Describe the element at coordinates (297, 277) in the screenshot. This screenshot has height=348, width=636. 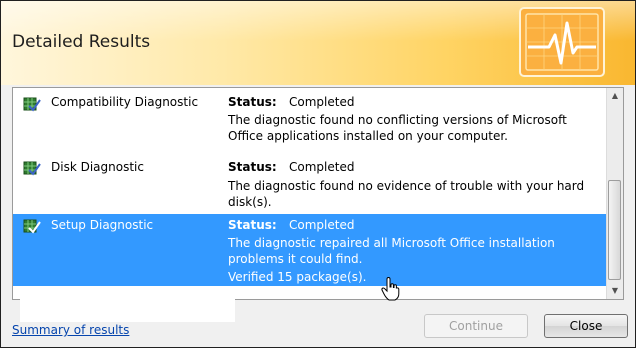
I see `result-extra-info: Verified 15 package(s).` at that location.